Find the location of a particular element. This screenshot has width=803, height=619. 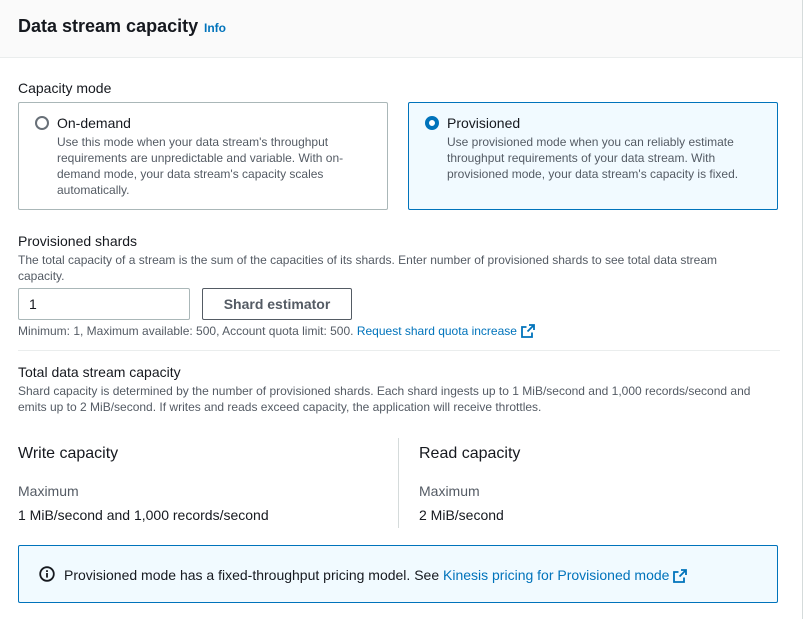

column-separator is located at coordinates (398, 483).